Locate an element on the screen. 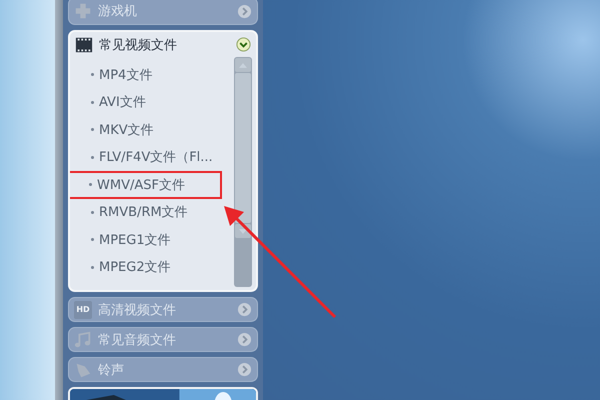  format-item: MPEG1文件 is located at coordinates (146, 240).